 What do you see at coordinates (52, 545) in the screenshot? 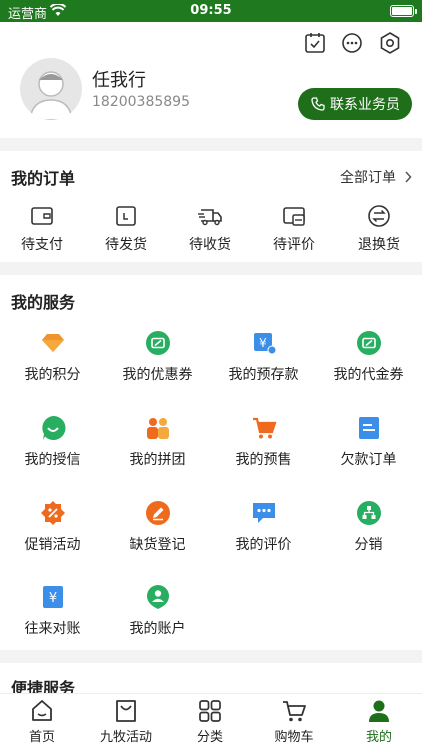
I see `service-label: 促销活动` at bounding box center [52, 545].